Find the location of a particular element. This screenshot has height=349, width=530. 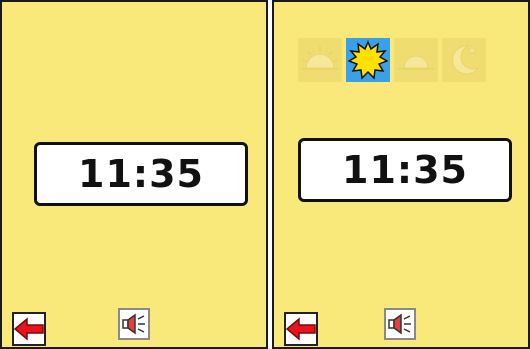

moon-icon is located at coordinates (464, 60).